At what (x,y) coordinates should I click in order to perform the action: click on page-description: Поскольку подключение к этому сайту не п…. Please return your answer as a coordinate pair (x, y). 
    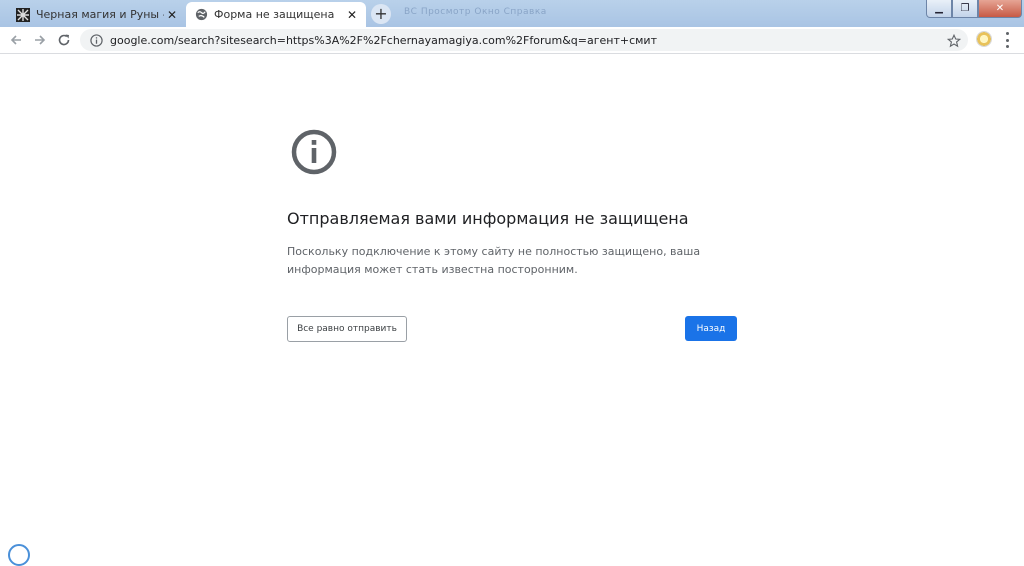
    Looking at the image, I should click on (494, 260).